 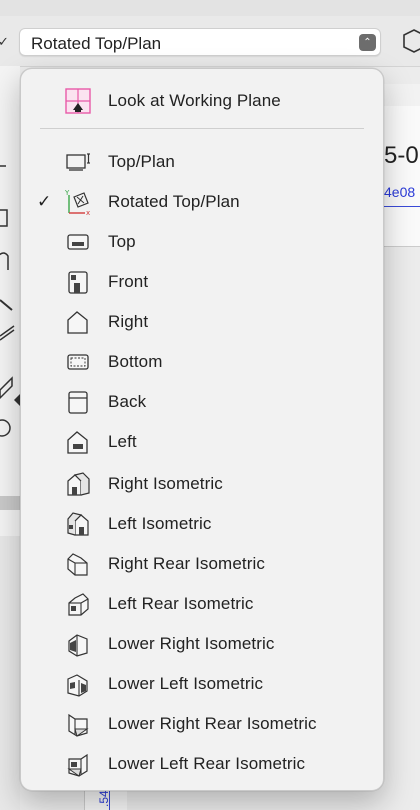 I want to click on top-toolbar: ✓ Rotated Top/Plan ⌃, so click(x=210, y=33).